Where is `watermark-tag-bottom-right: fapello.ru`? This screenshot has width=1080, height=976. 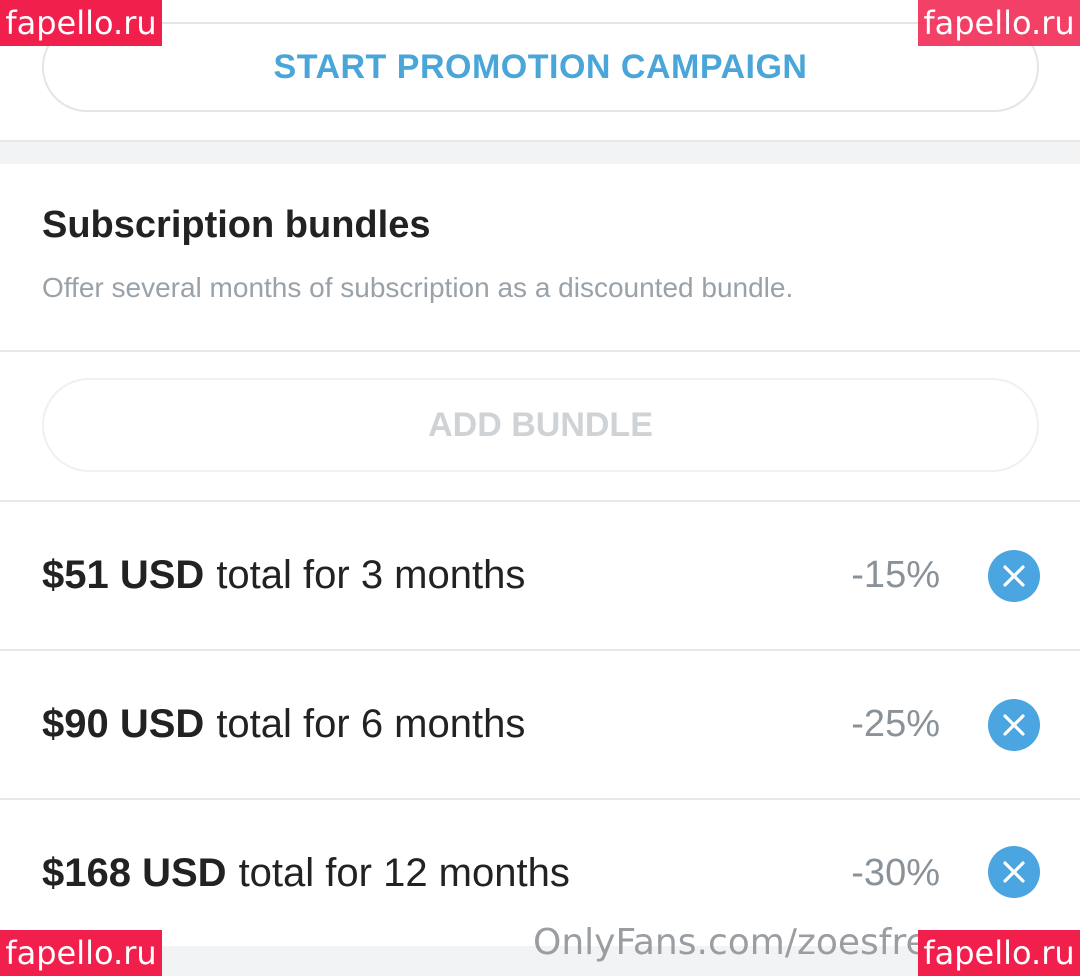 watermark-tag-bottom-right: fapello.ru is located at coordinates (999, 953).